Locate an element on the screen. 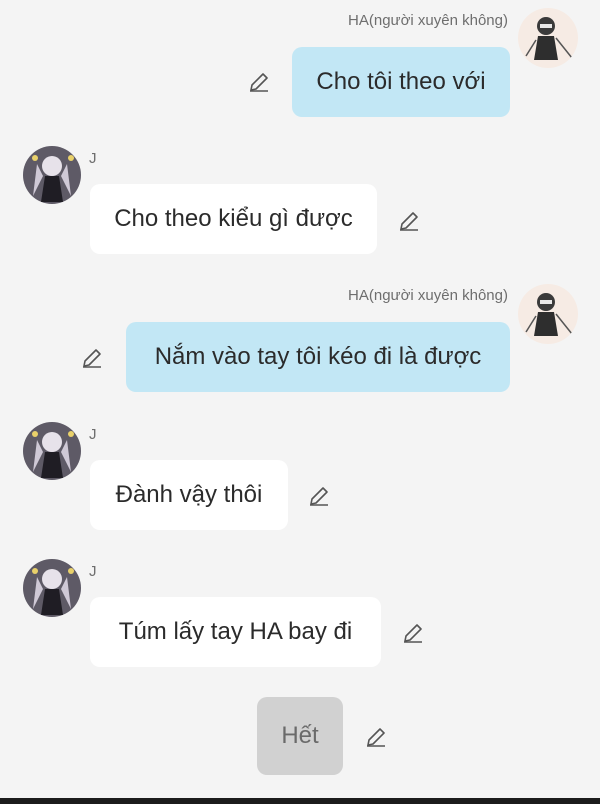  message-text: Nắm vào tay tôi kéo đi là được is located at coordinates (318, 356).